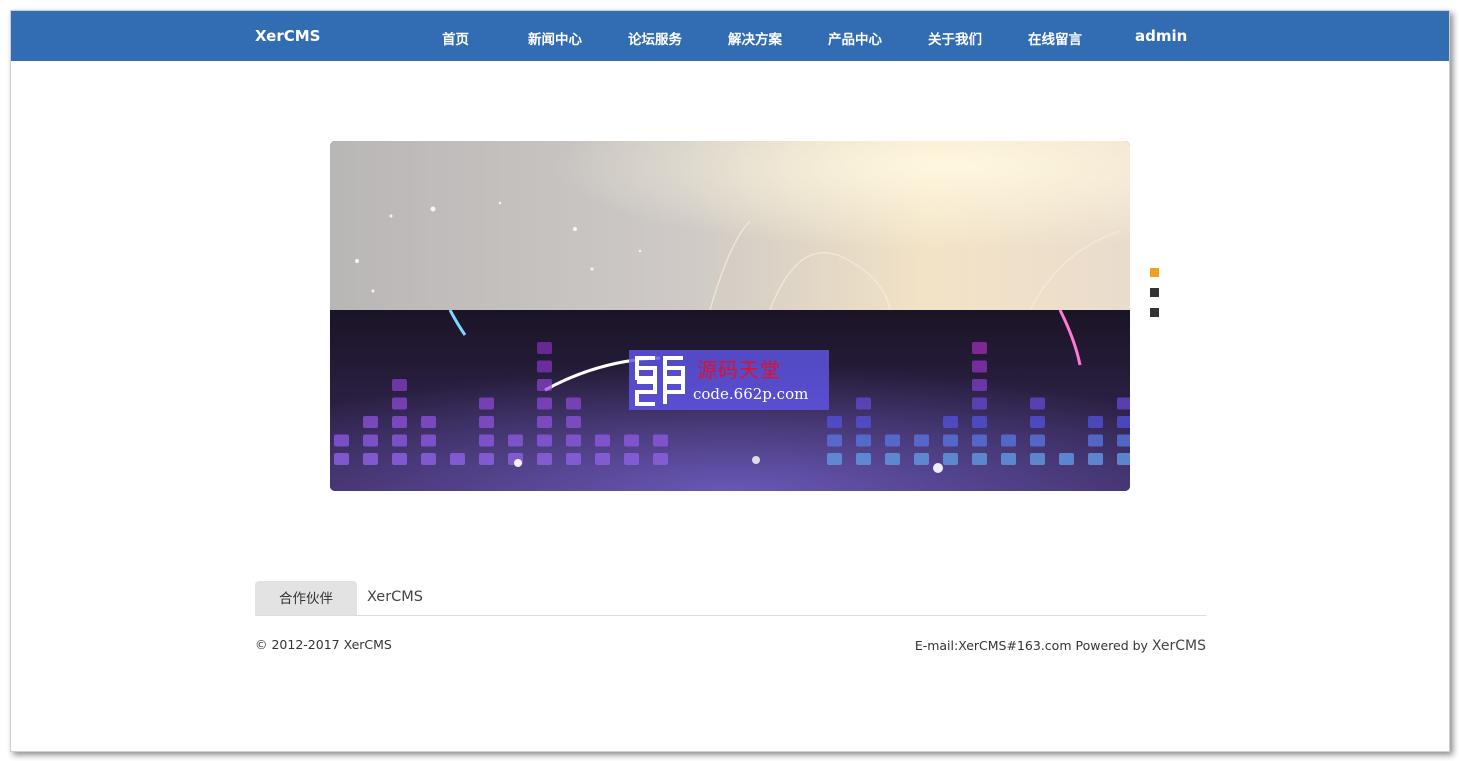 This screenshot has height=761, width=1459. Describe the element at coordinates (287, 36) in the screenshot. I see `brand-logo-link: XerCMS` at that location.